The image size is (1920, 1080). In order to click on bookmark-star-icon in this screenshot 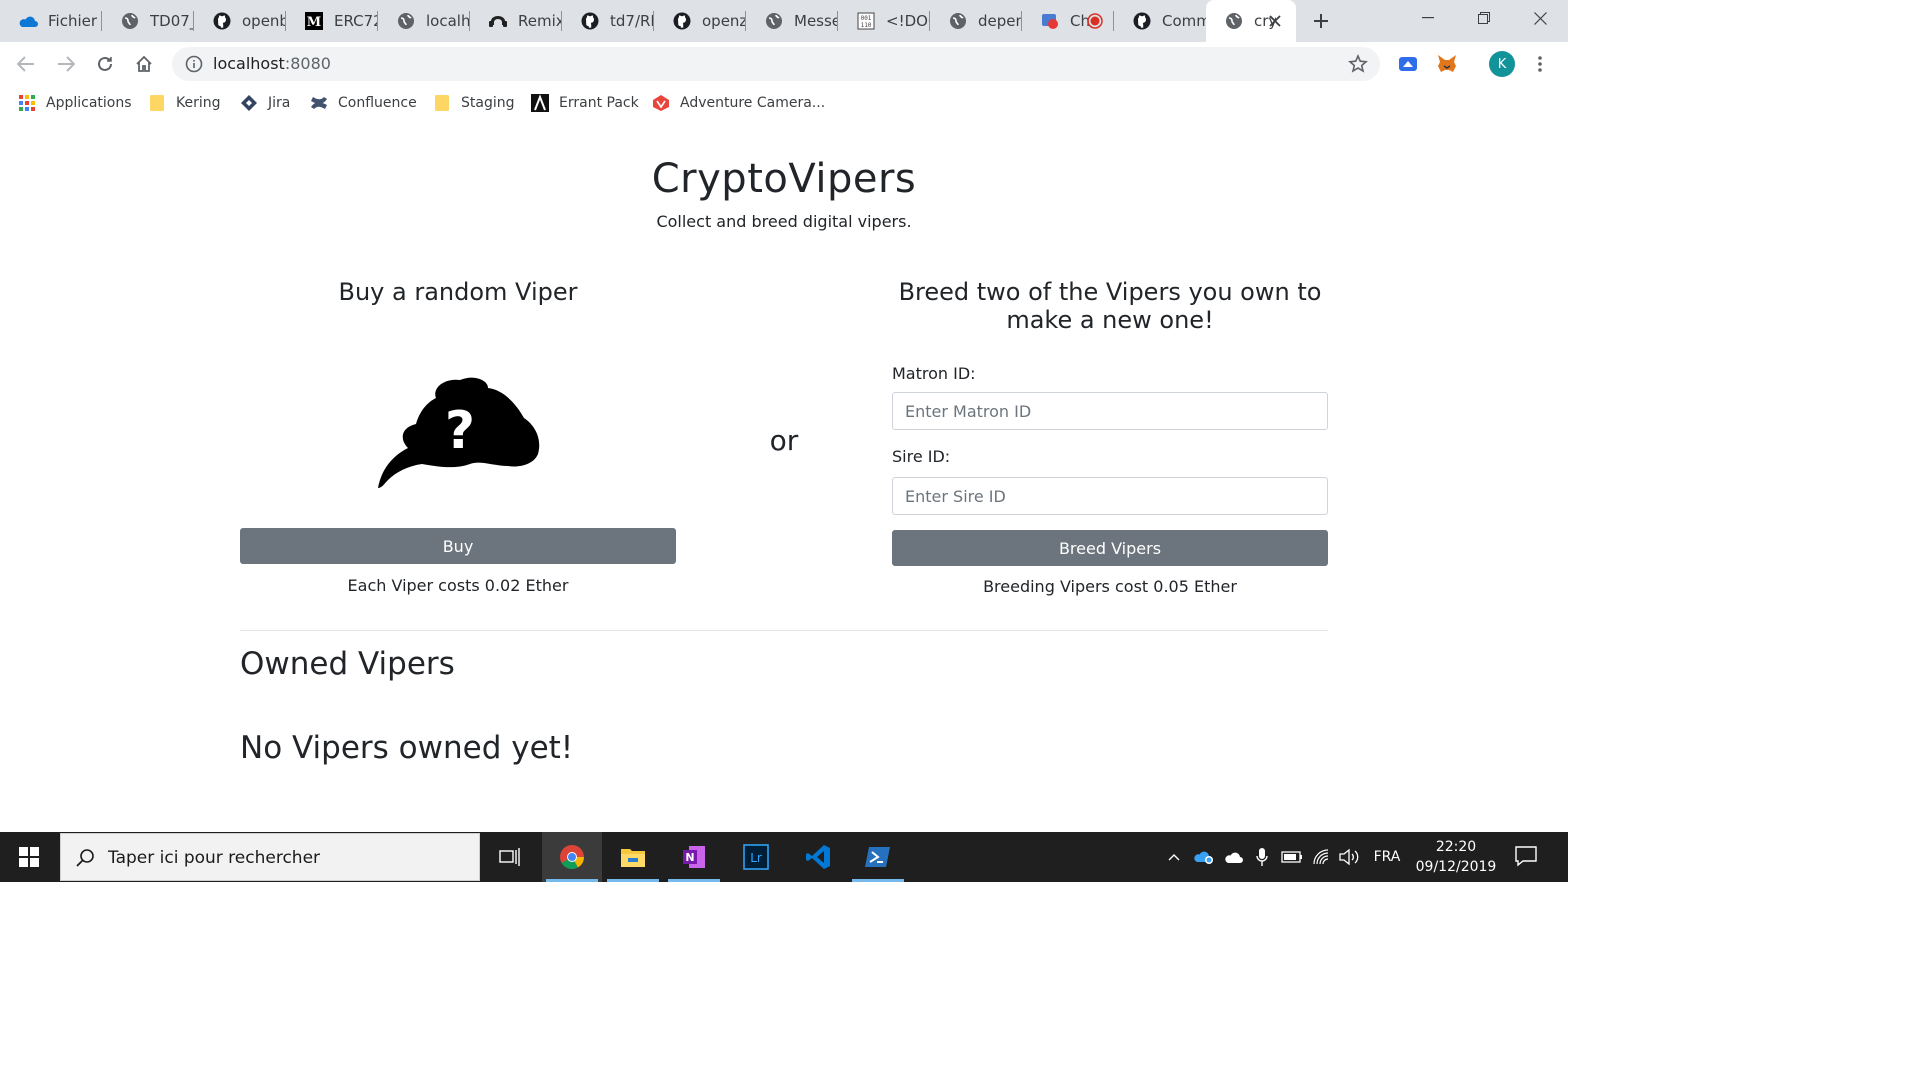, I will do `click(1358, 64)`.